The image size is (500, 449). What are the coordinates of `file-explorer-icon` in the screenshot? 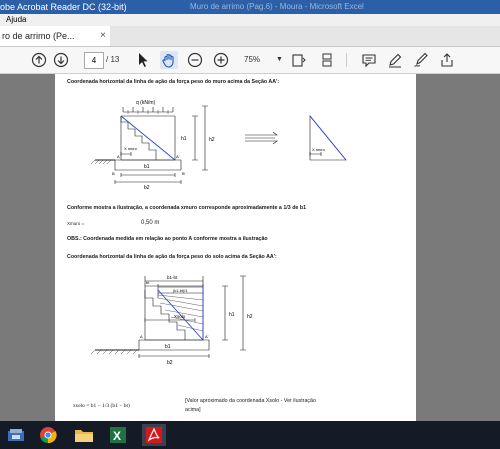 It's located at (16, 435).